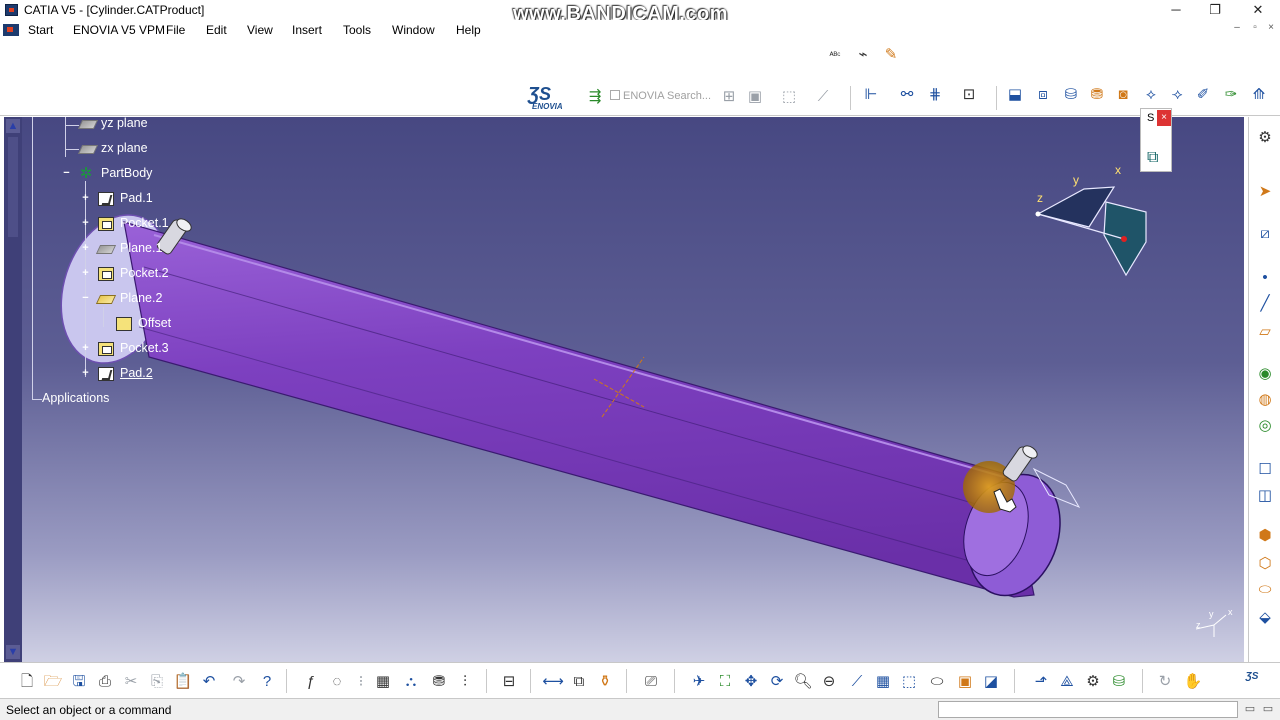  What do you see at coordinates (1250, 709) in the screenshot?
I see `previous-command-icon: ▭` at bounding box center [1250, 709].